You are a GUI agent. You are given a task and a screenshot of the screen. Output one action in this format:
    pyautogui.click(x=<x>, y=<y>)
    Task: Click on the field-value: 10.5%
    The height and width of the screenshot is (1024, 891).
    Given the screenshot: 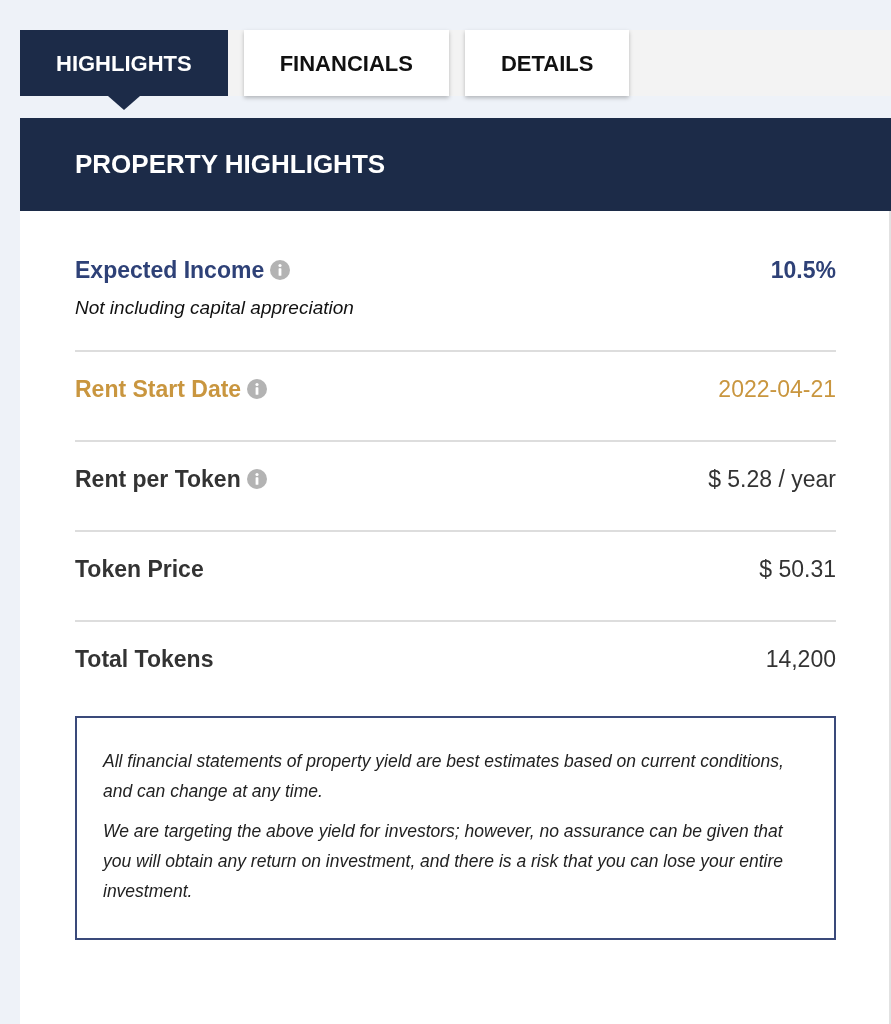 What is the action you would take?
    pyautogui.click(x=803, y=270)
    